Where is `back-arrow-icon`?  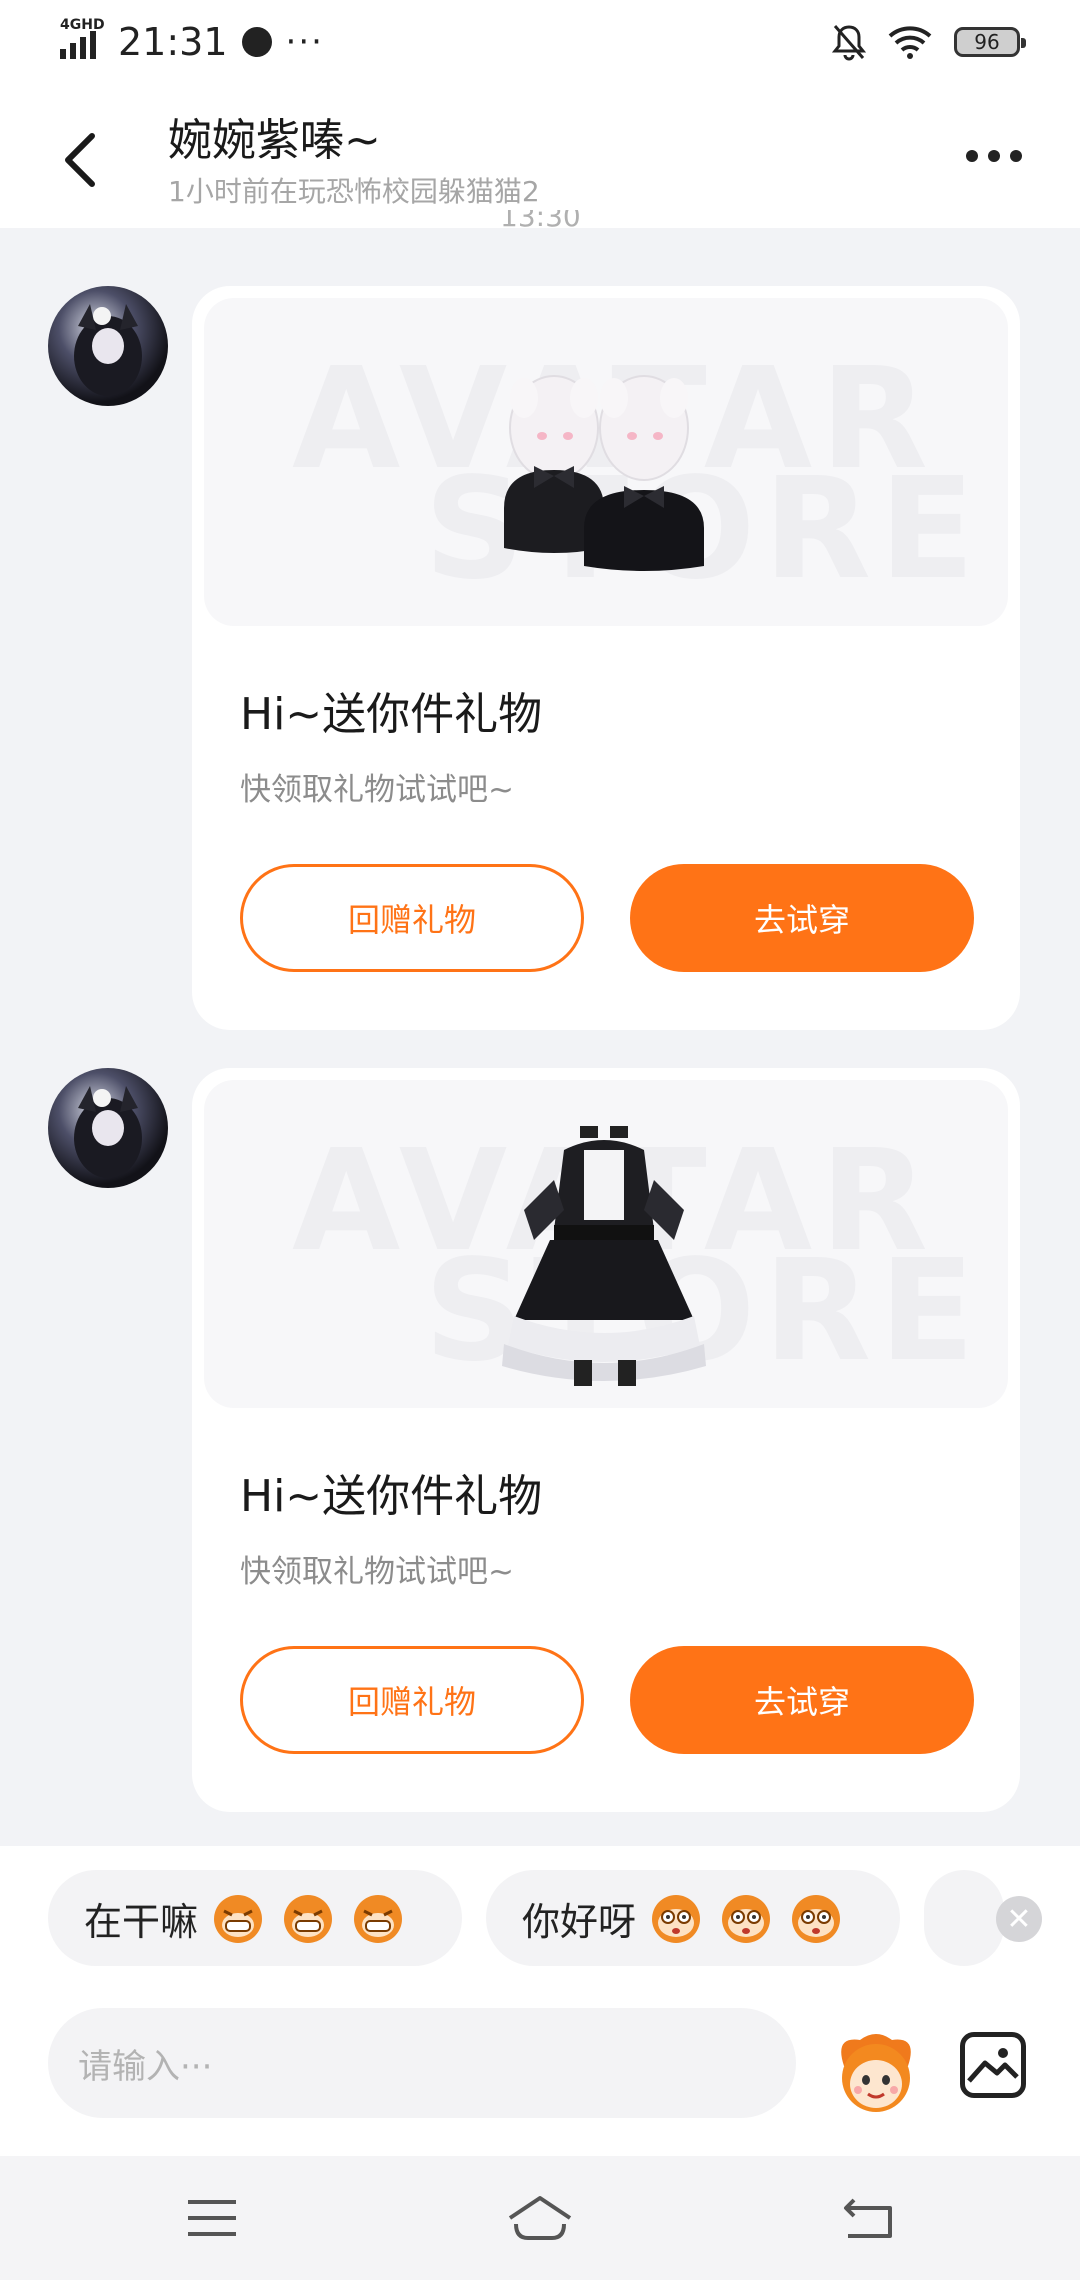
back-arrow-icon is located at coordinates (80, 160).